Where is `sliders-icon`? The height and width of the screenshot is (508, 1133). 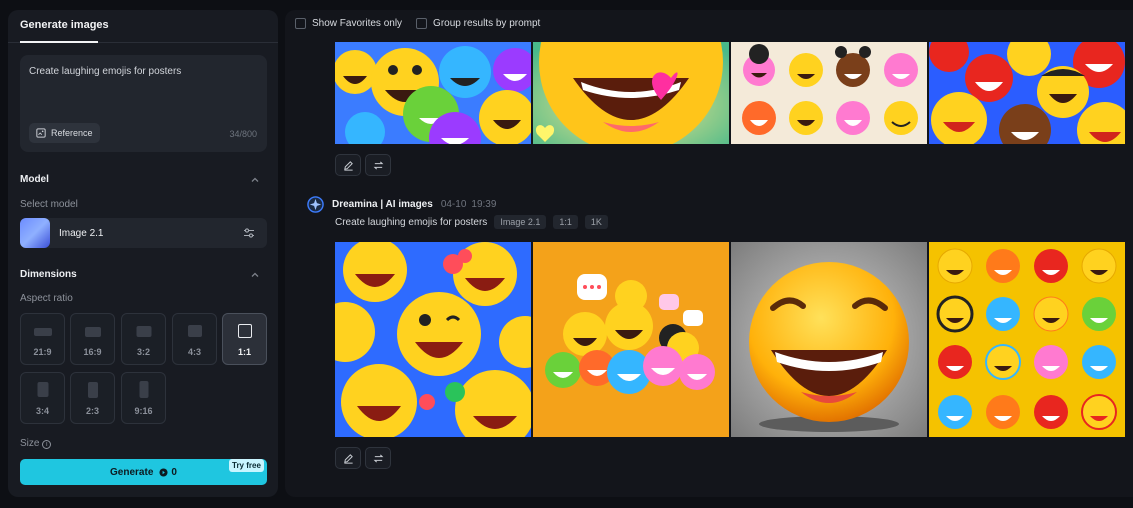 sliders-icon is located at coordinates (249, 233).